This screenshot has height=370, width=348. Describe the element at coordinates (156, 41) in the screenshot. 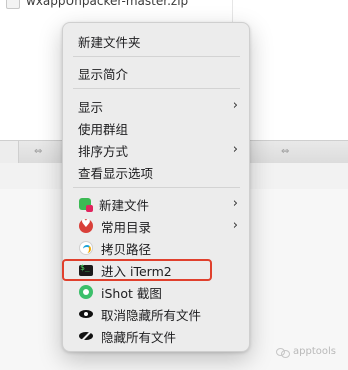

I see `menu-item-new-folder: 新建文件夹` at that location.